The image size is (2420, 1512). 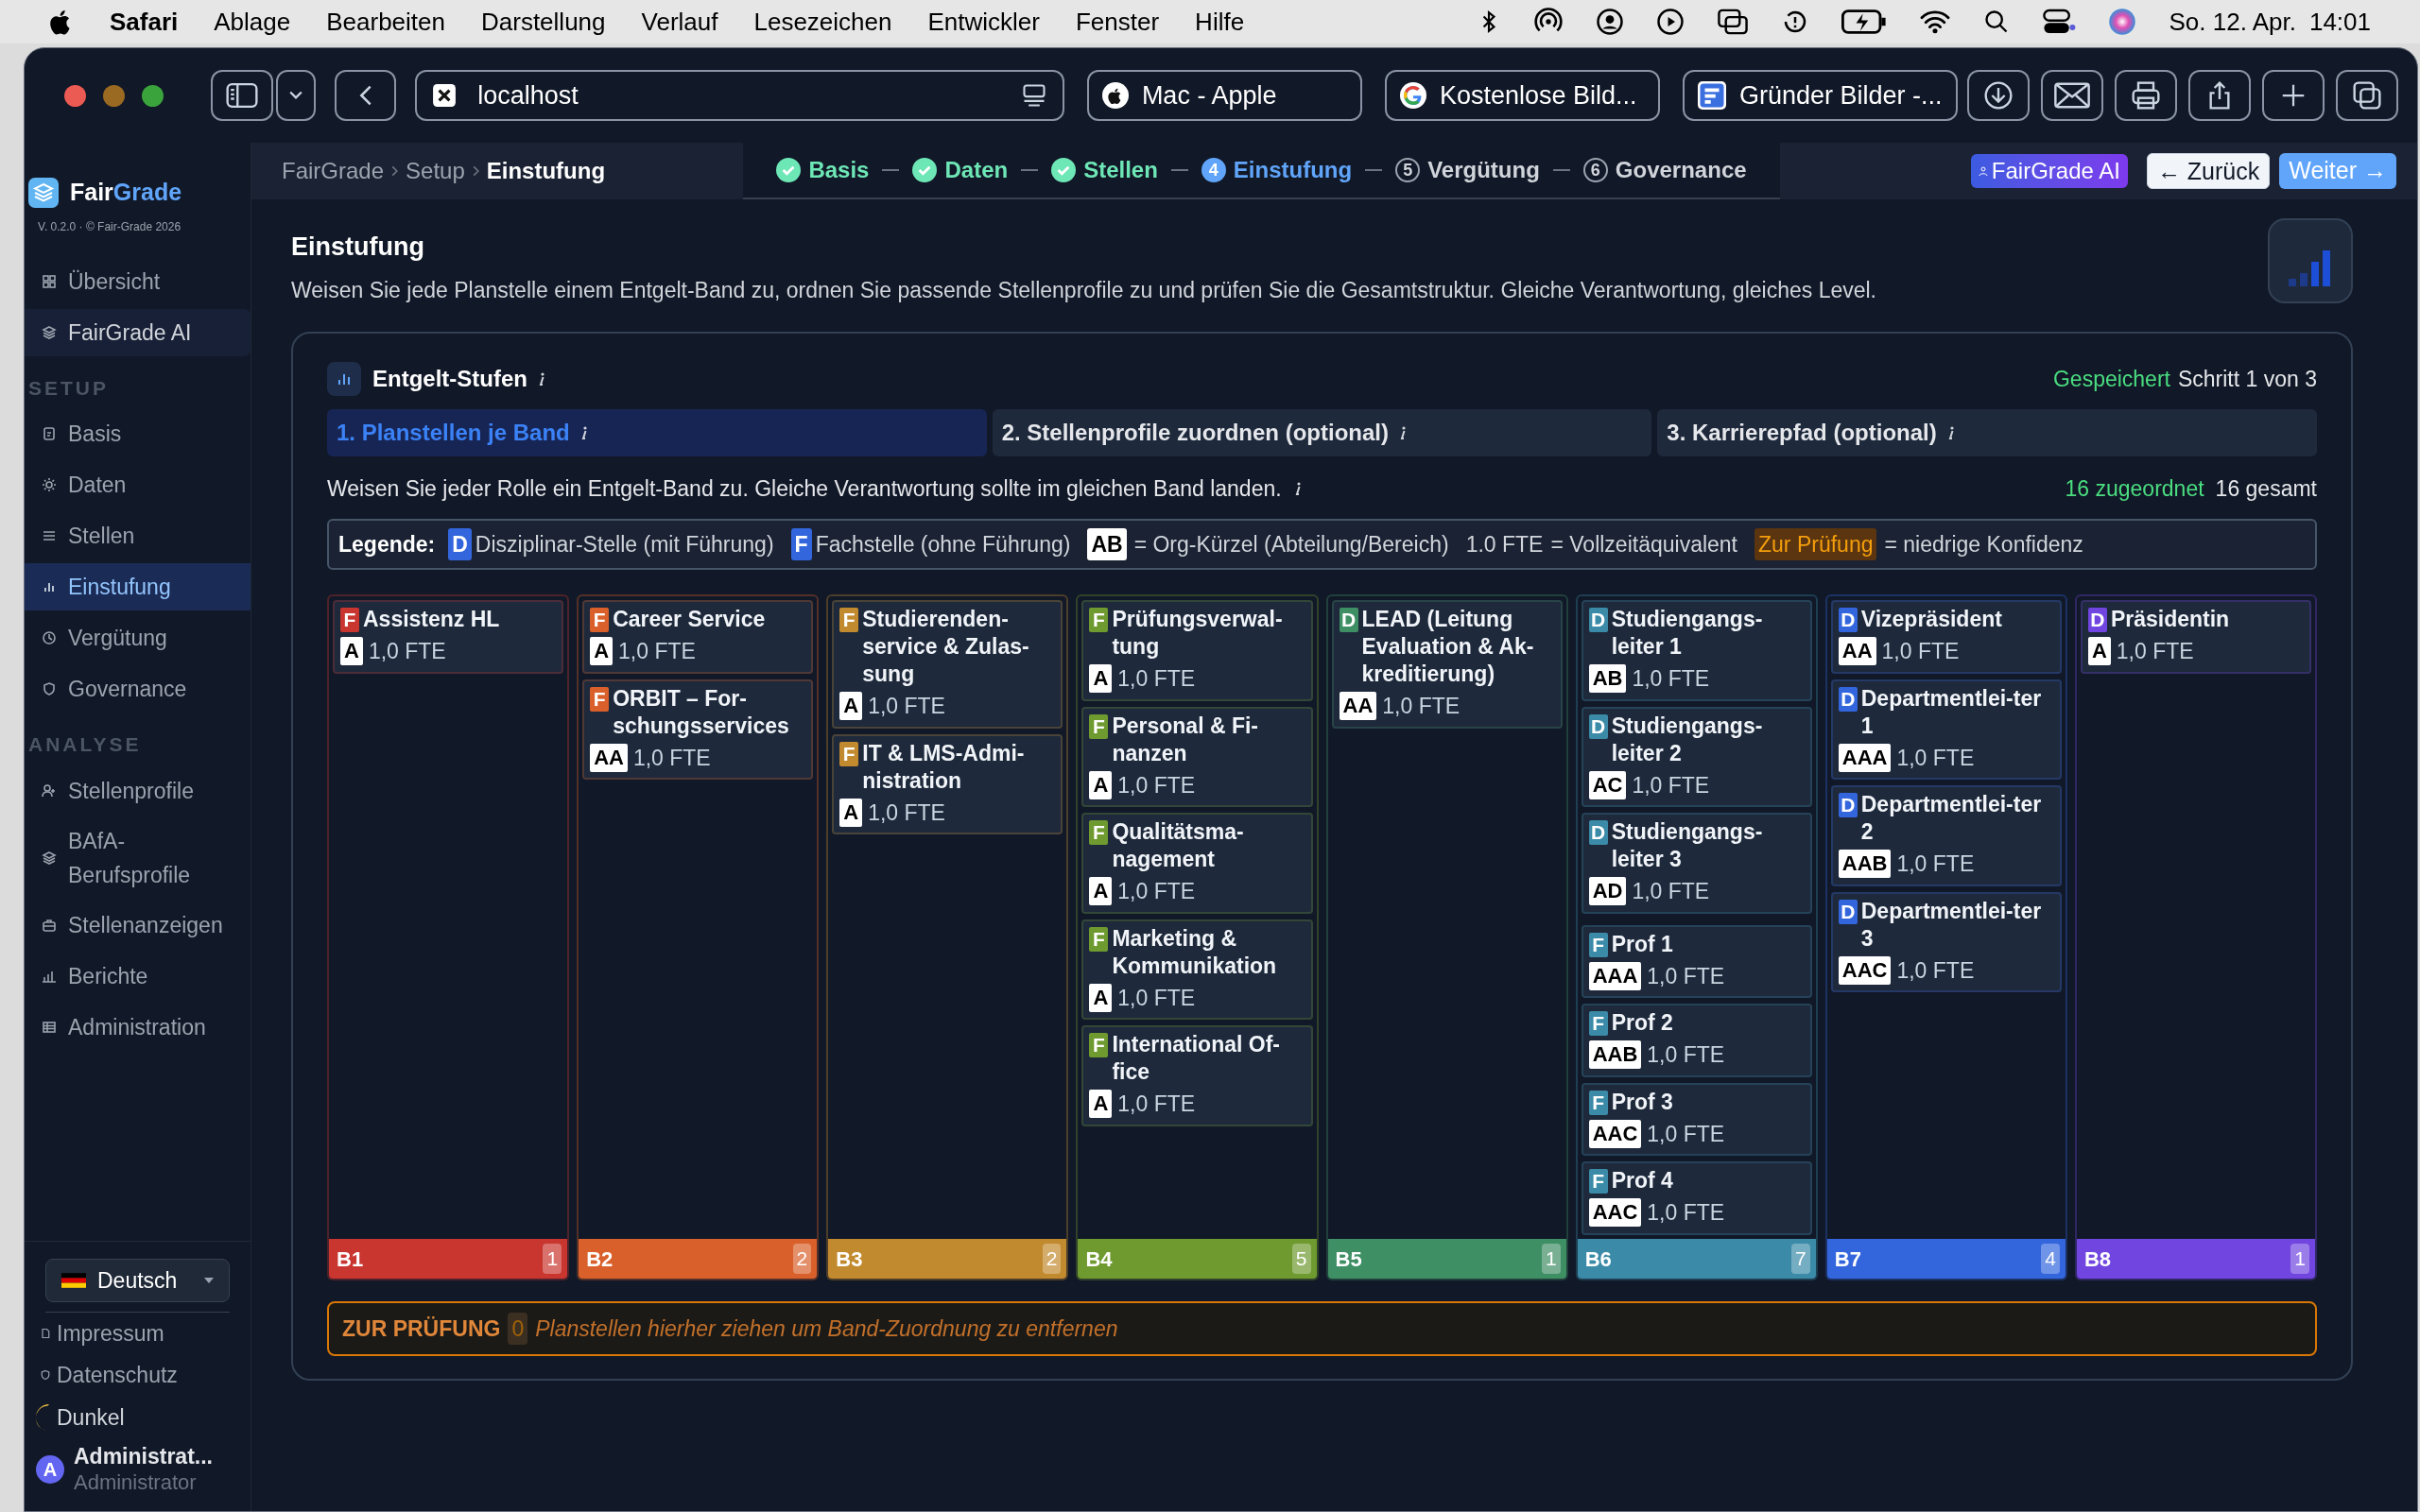 I want to click on play-icon, so click(x=1670, y=22).